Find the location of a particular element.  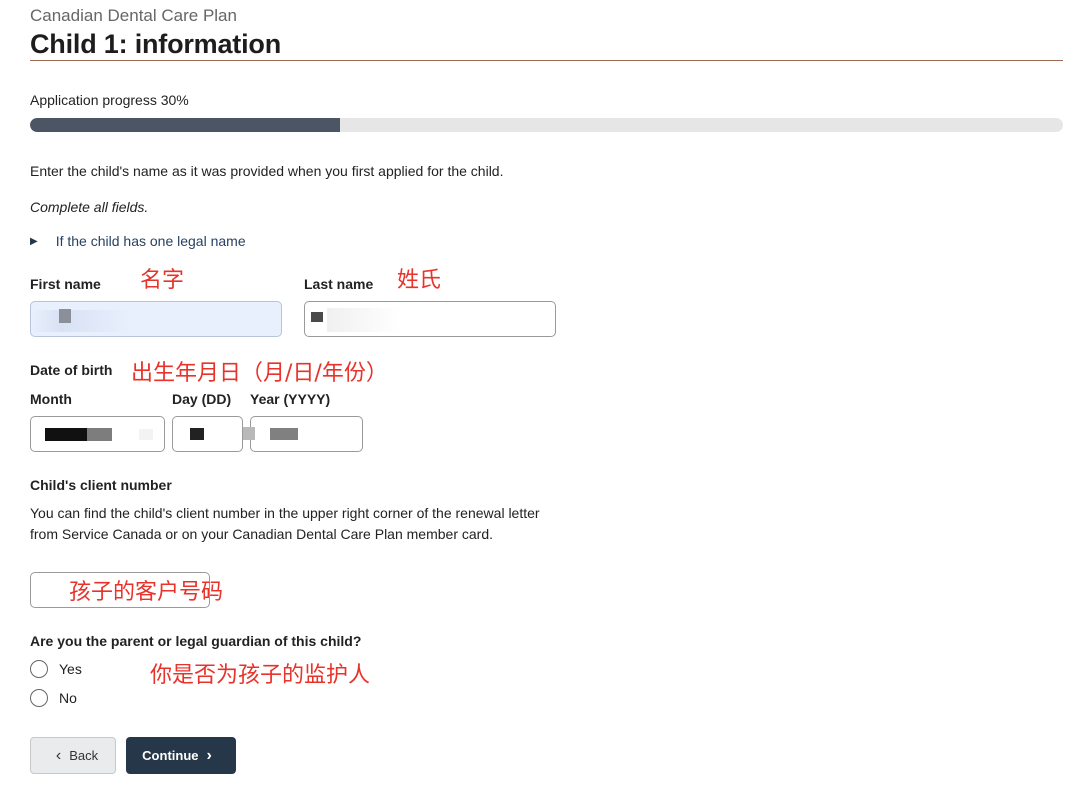

progress-bar-fill is located at coordinates (185, 125).